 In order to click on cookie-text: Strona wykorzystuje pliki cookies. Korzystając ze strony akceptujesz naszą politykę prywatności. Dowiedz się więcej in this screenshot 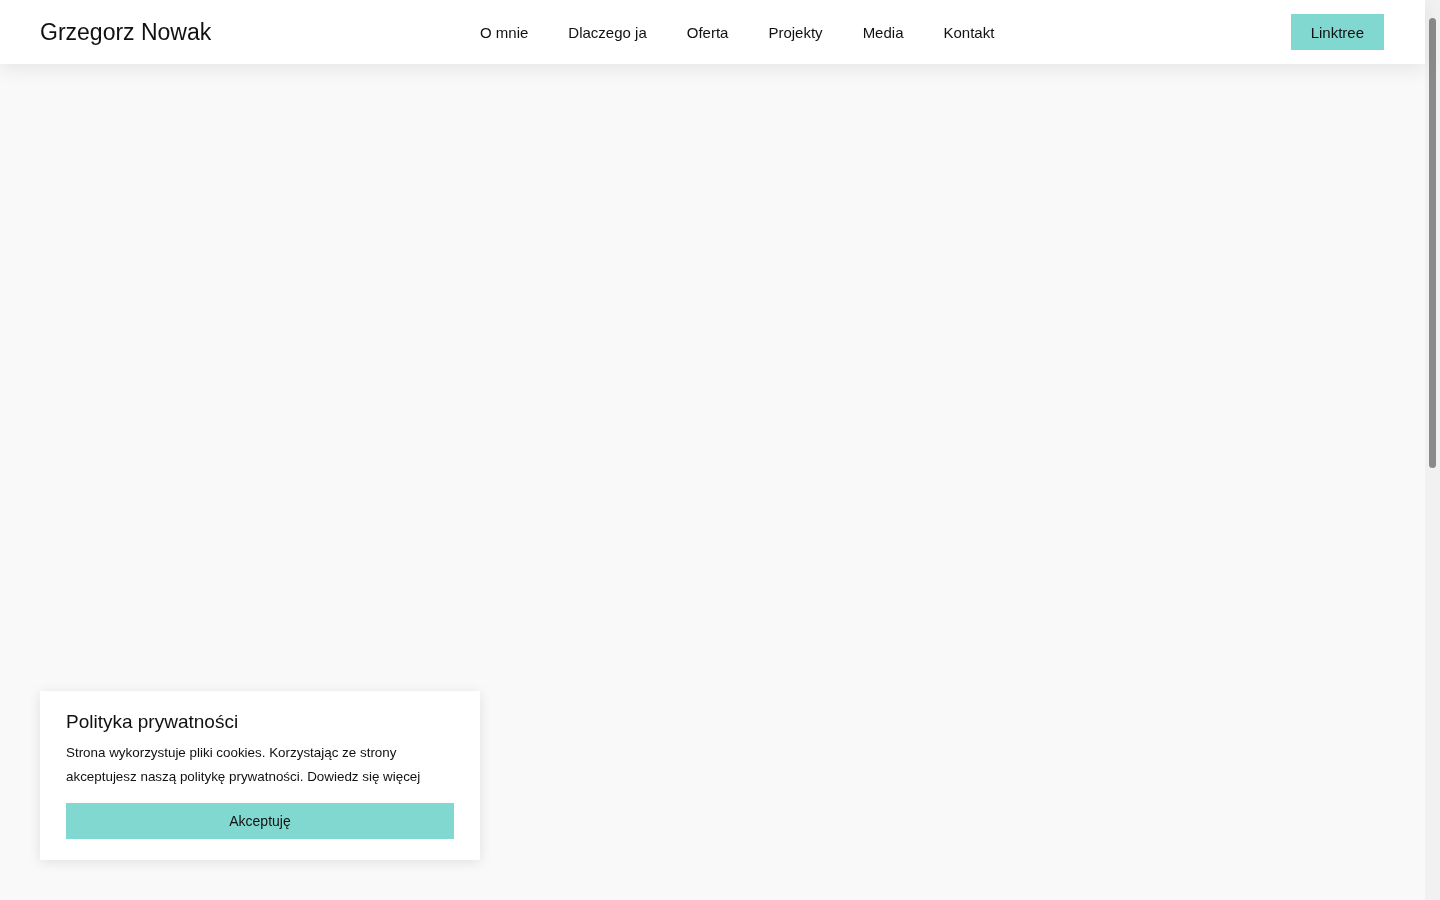, I will do `click(244, 765)`.